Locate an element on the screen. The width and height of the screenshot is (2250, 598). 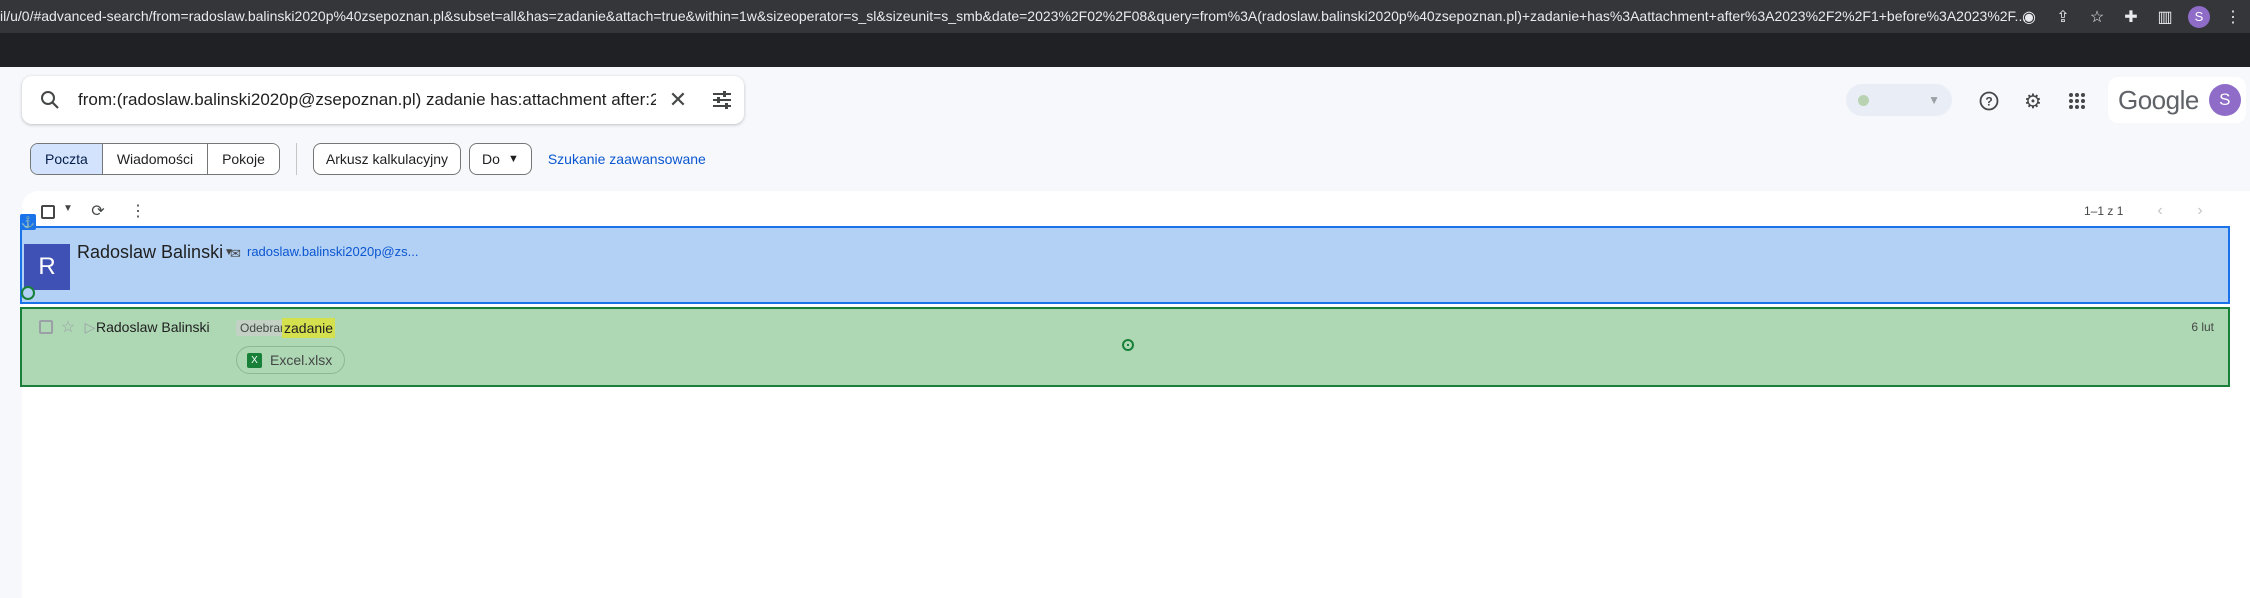
clear-search-icon: ✕ is located at coordinates (678, 100).